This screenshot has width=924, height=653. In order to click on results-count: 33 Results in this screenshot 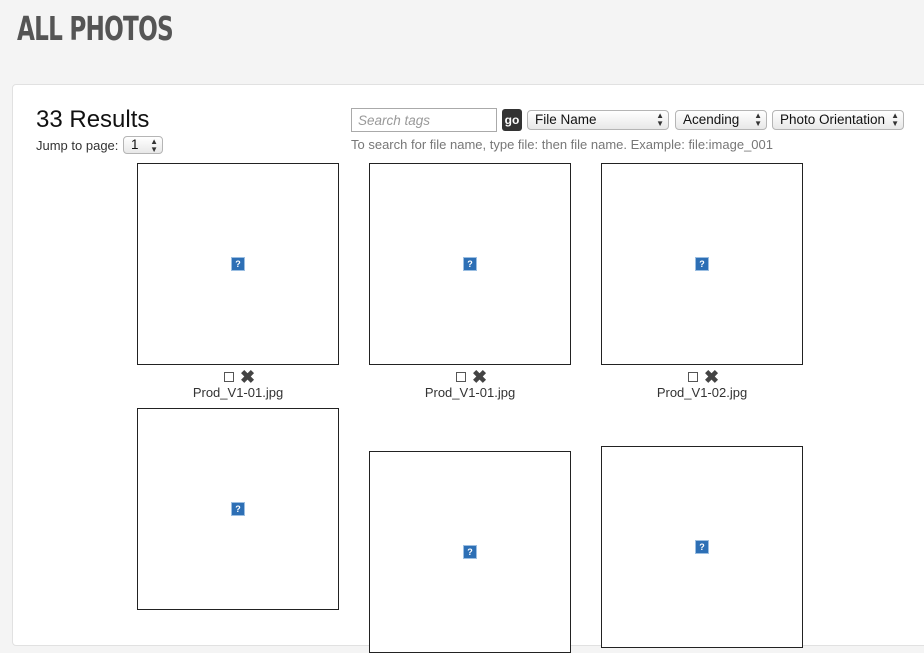, I will do `click(93, 119)`.